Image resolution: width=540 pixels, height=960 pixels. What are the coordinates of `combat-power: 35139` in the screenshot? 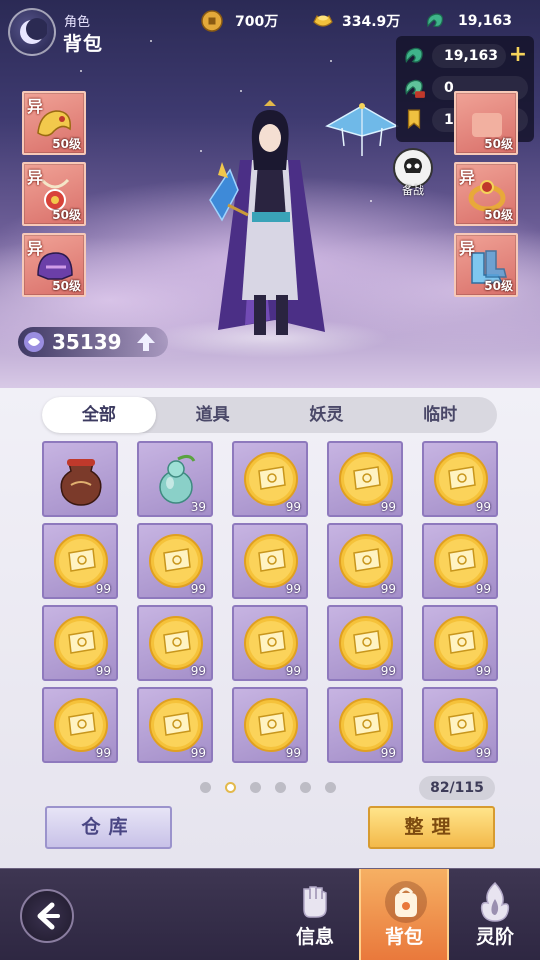 It's located at (93, 342).